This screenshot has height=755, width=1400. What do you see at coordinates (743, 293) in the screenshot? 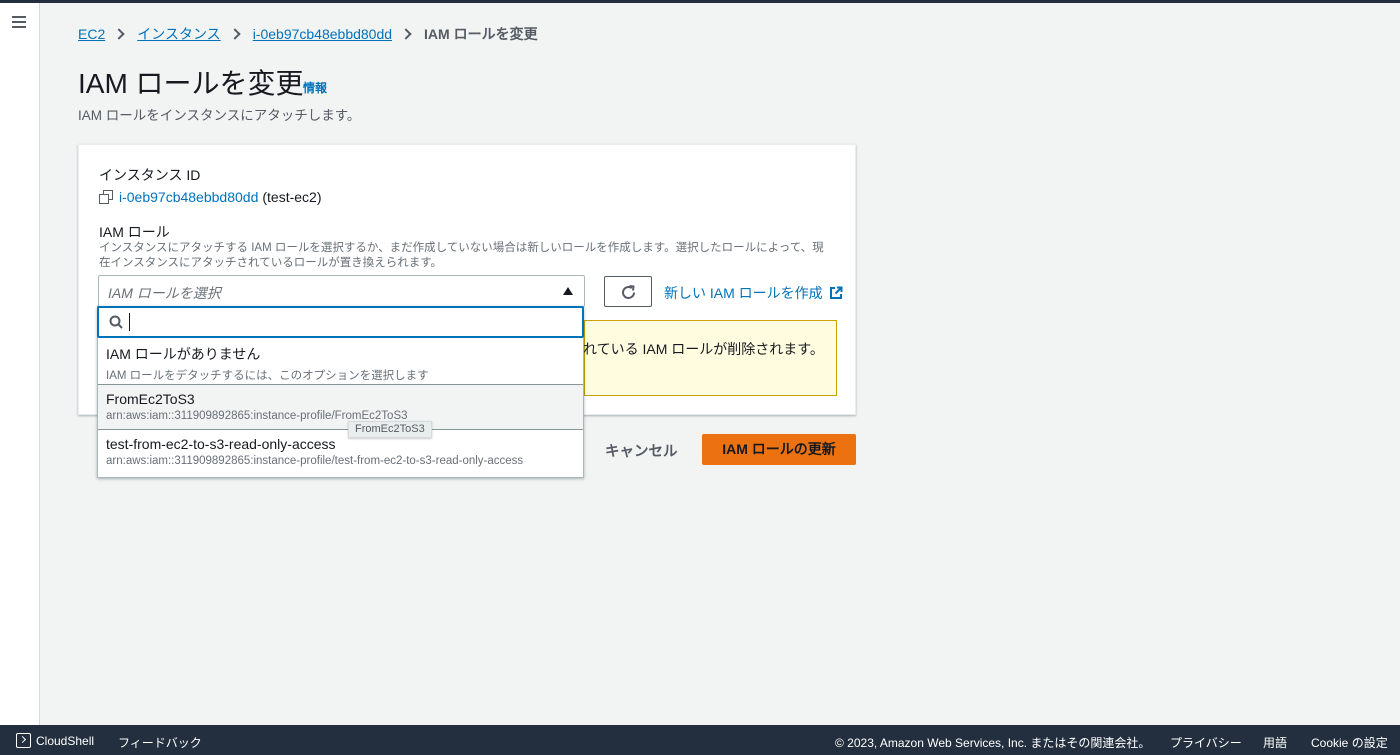
I see `create-iam-role-label: 新しい IAM ロールを作成` at bounding box center [743, 293].